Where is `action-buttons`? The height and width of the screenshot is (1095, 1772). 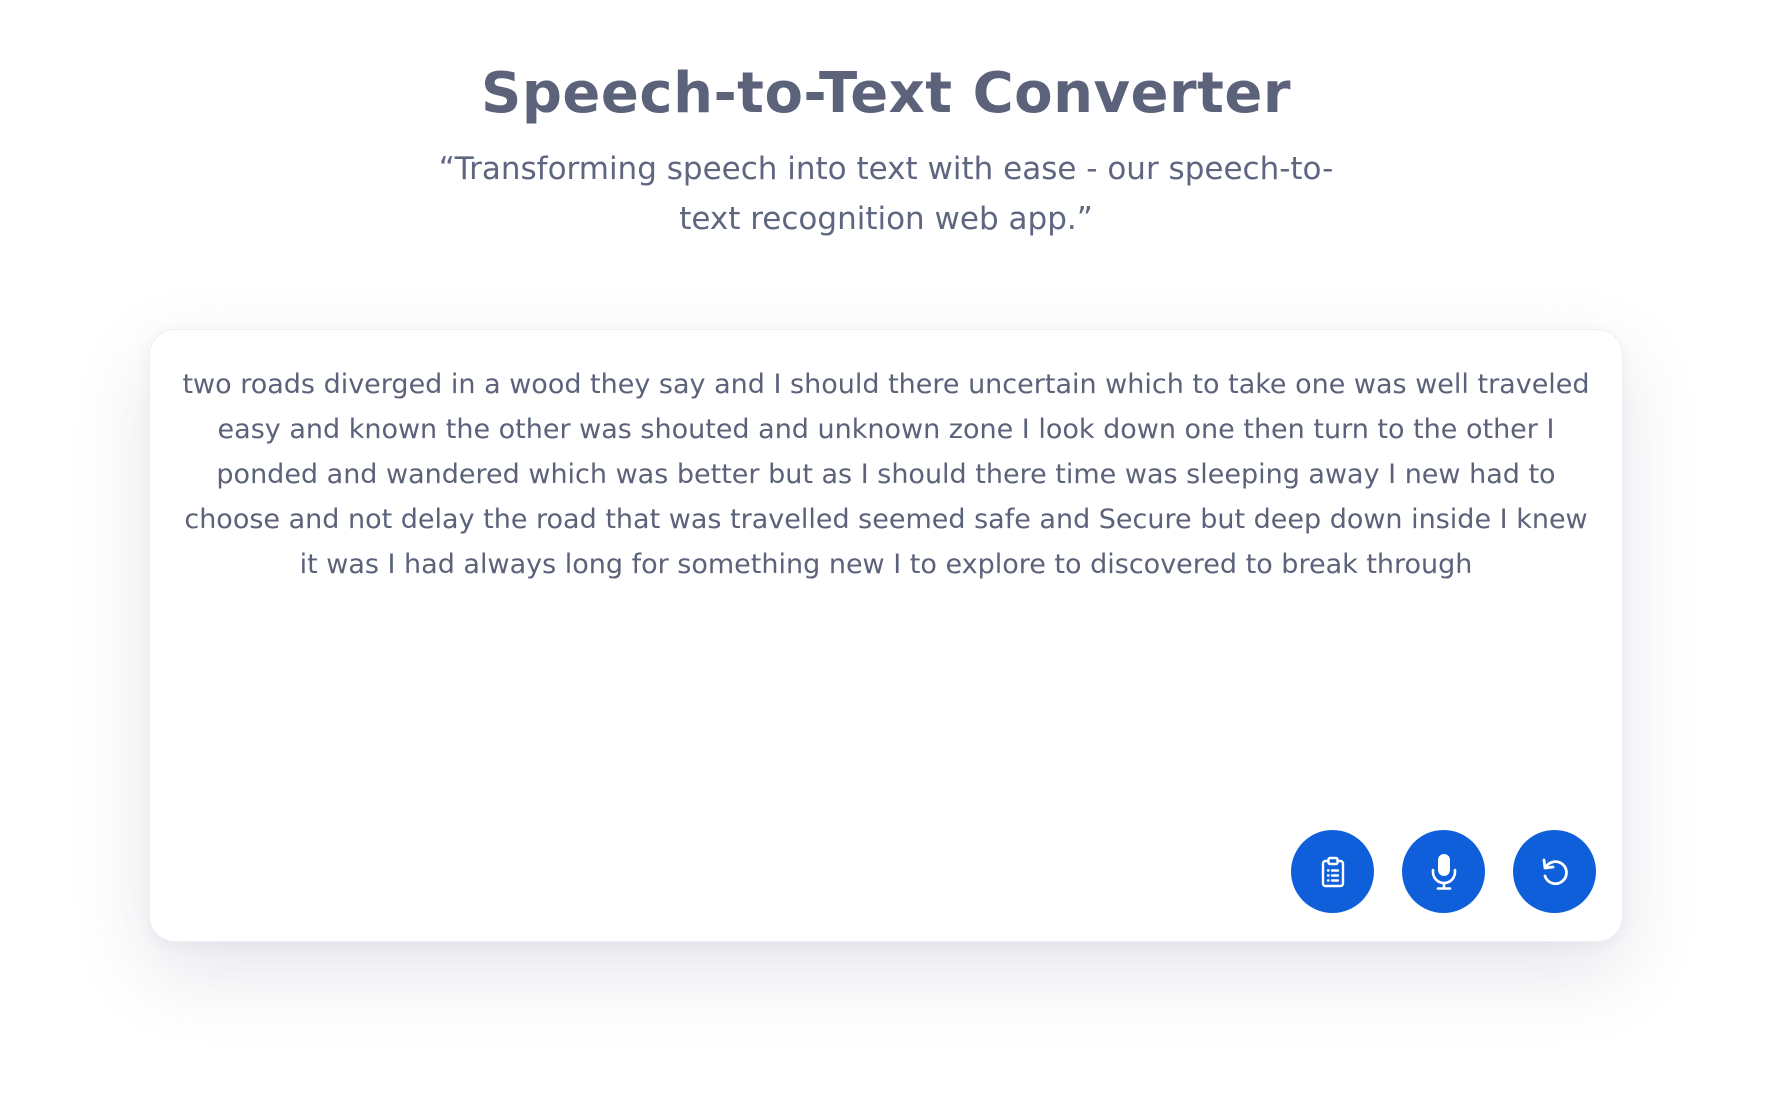
action-buttons is located at coordinates (1443, 871).